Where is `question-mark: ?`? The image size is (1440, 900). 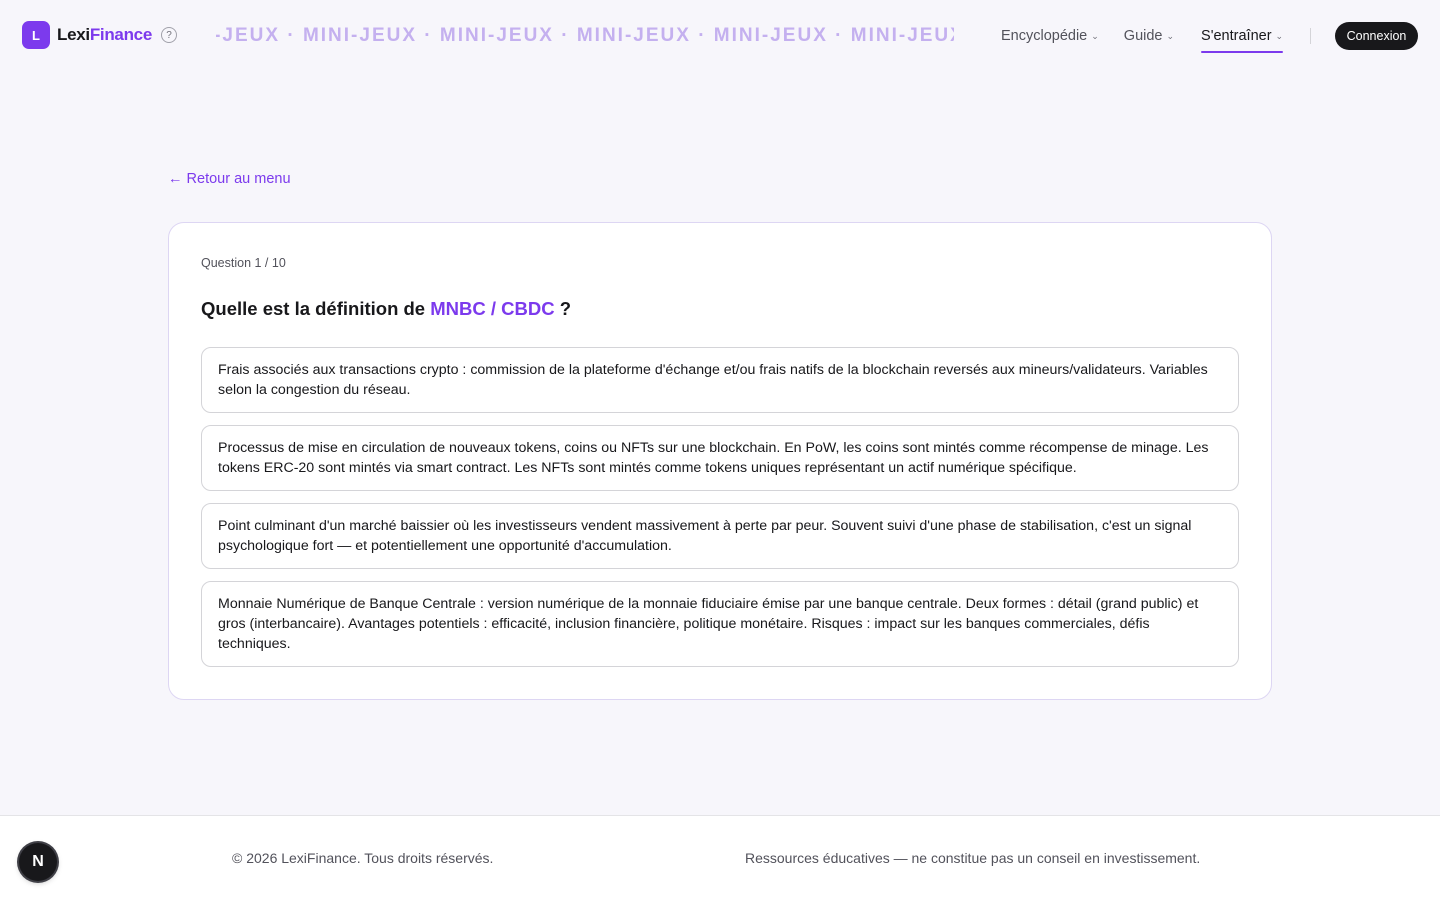
question-mark: ? is located at coordinates (565, 308).